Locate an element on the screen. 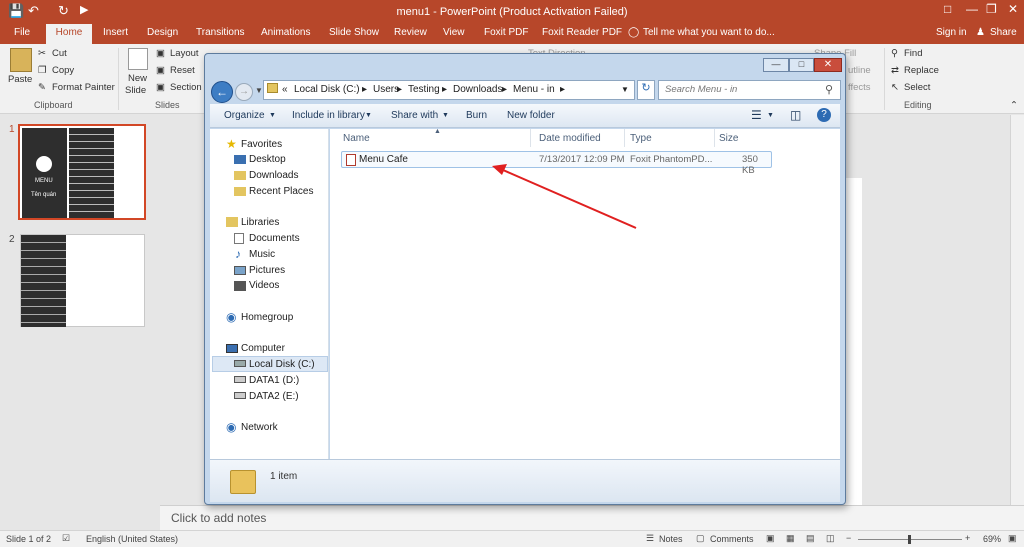 Image resolution: width=1024 pixels, height=547 pixels. arrow-shaft is located at coordinates (569, 199).